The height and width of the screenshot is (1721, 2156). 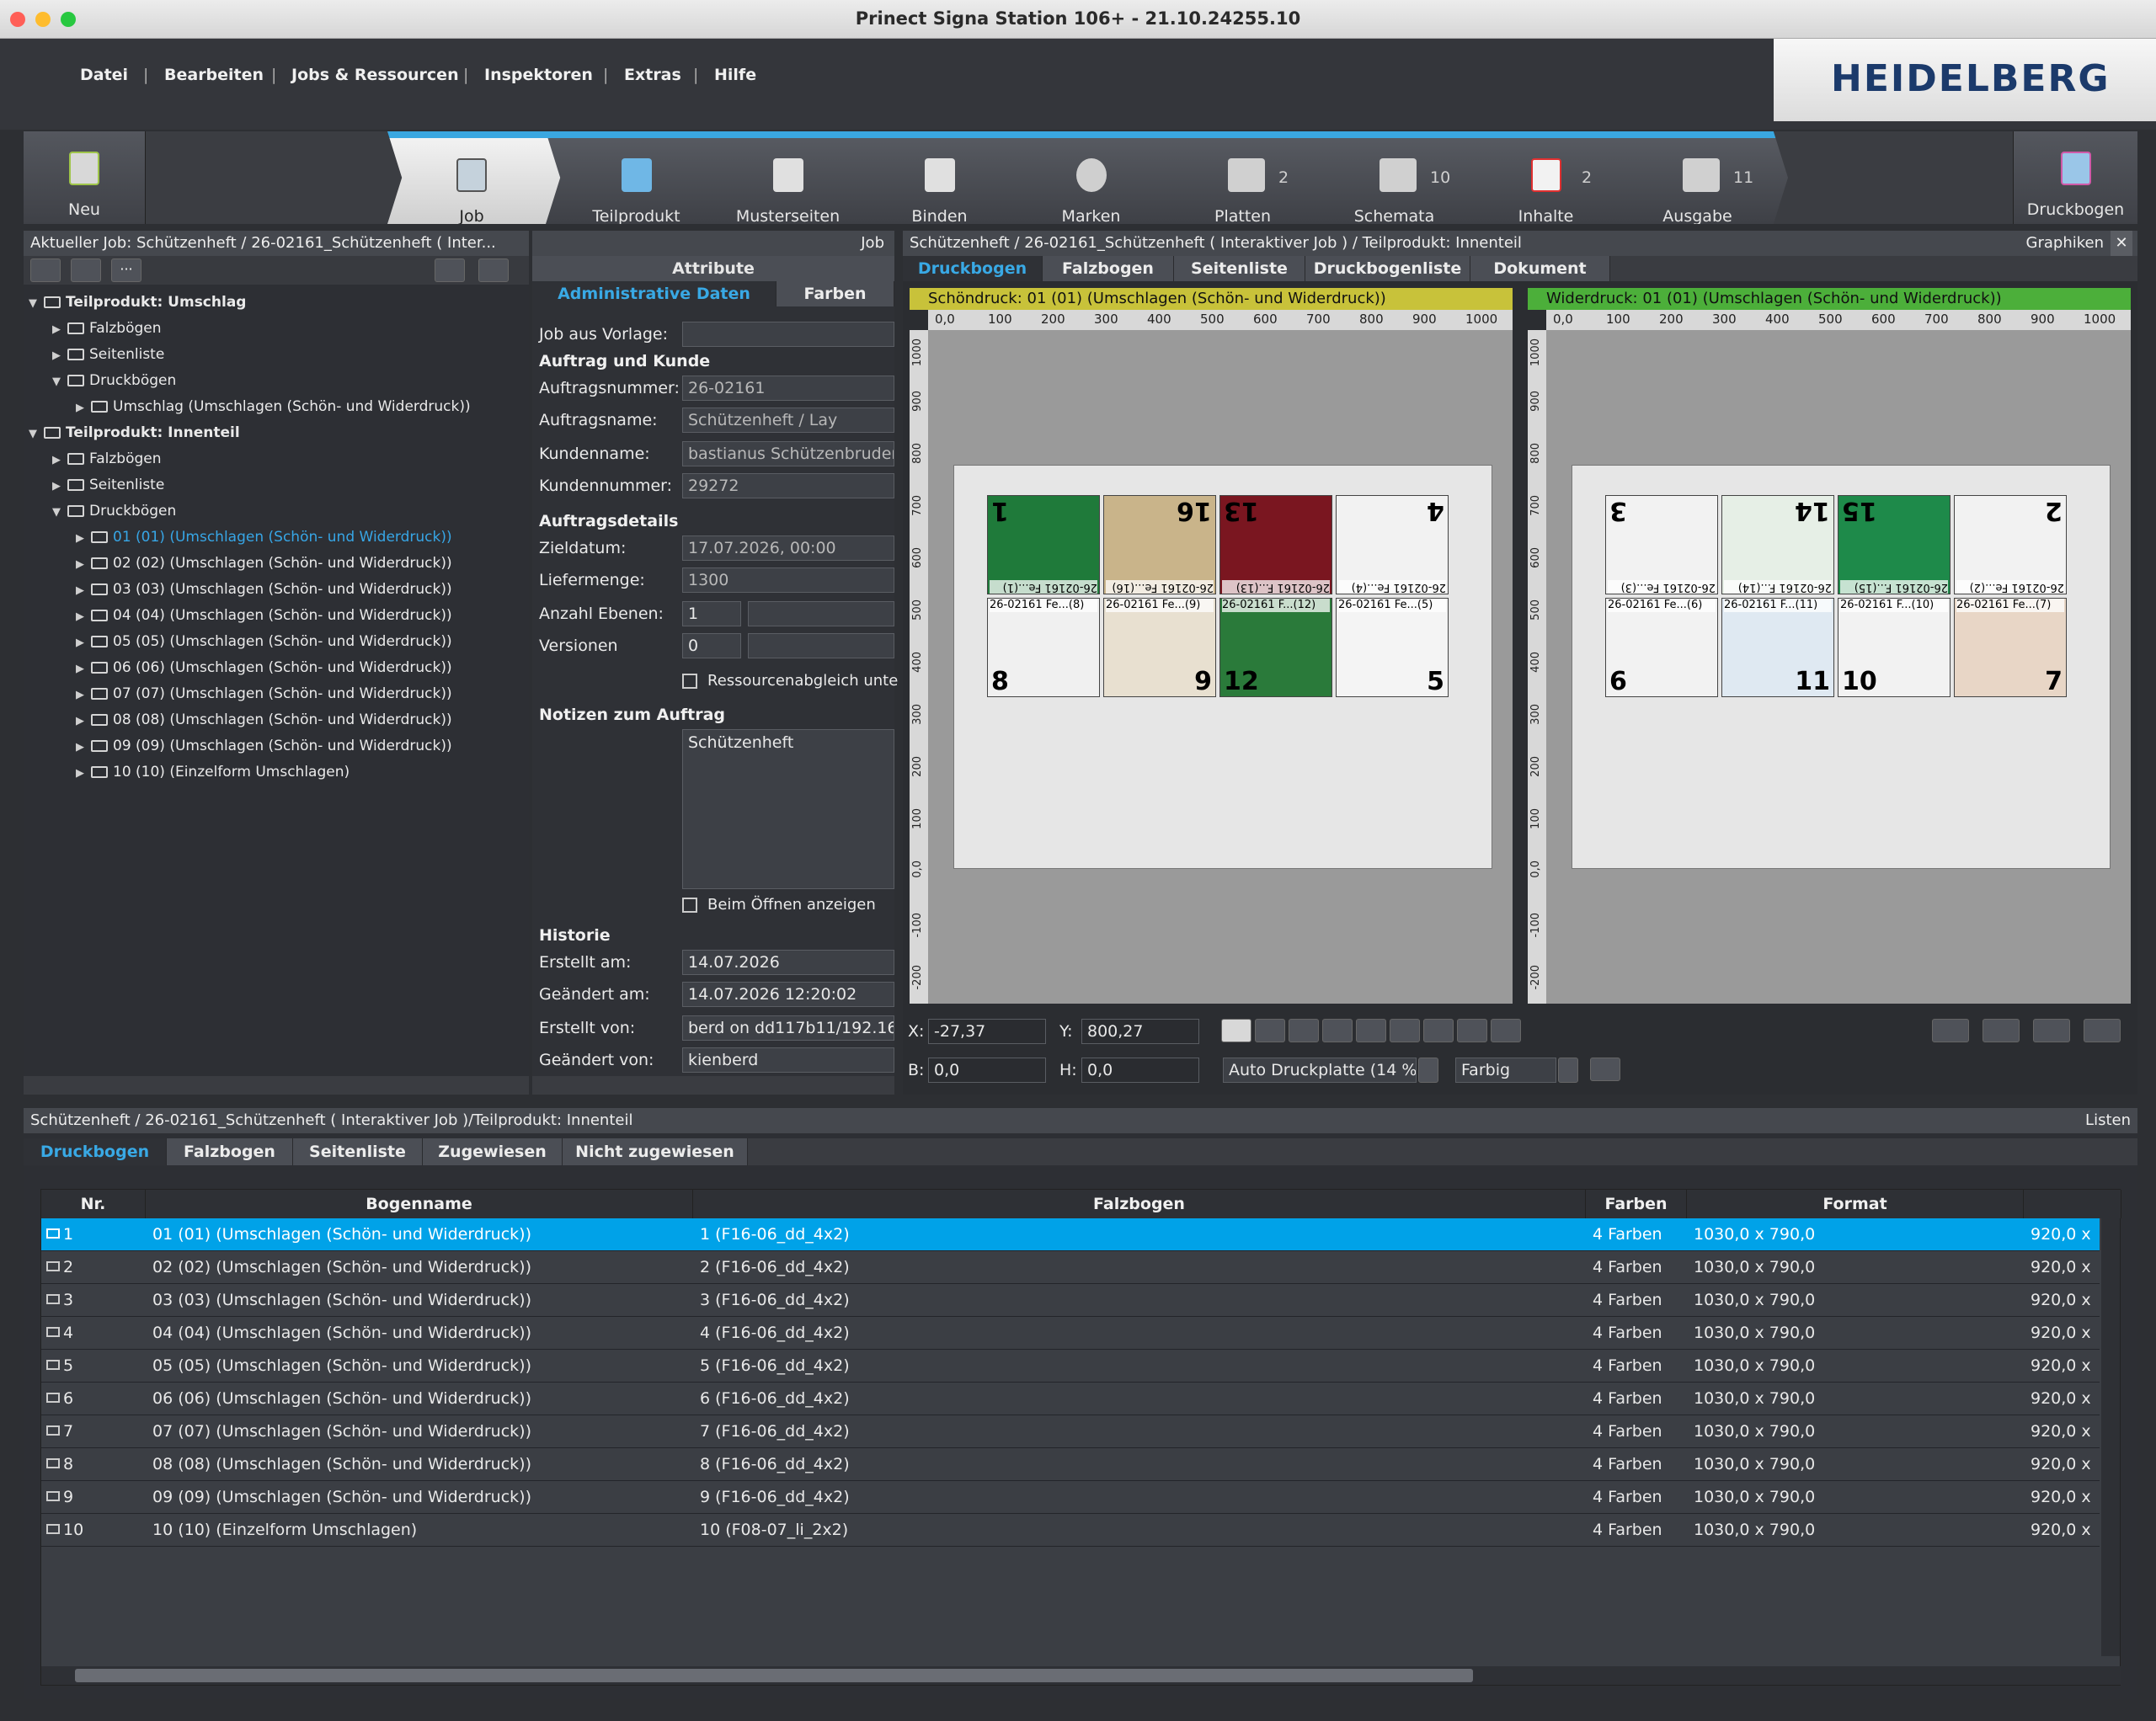 What do you see at coordinates (652, 75) in the screenshot?
I see `menu-extras: Extras` at bounding box center [652, 75].